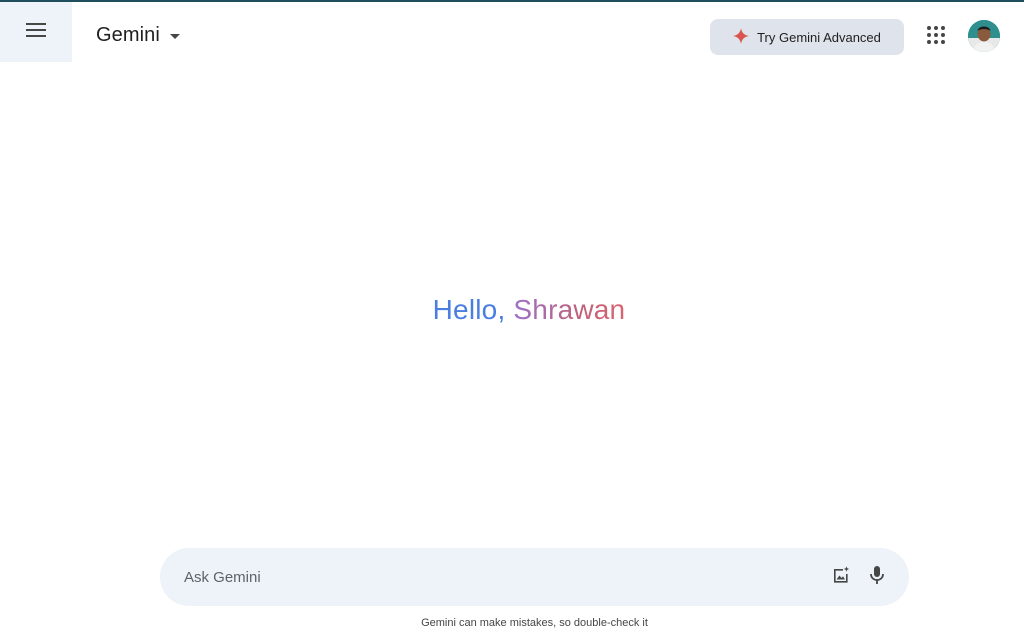 Image resolution: width=1024 pixels, height=640 pixels. Describe the element at coordinates (174, 36) in the screenshot. I see `caret-down-icon` at that location.